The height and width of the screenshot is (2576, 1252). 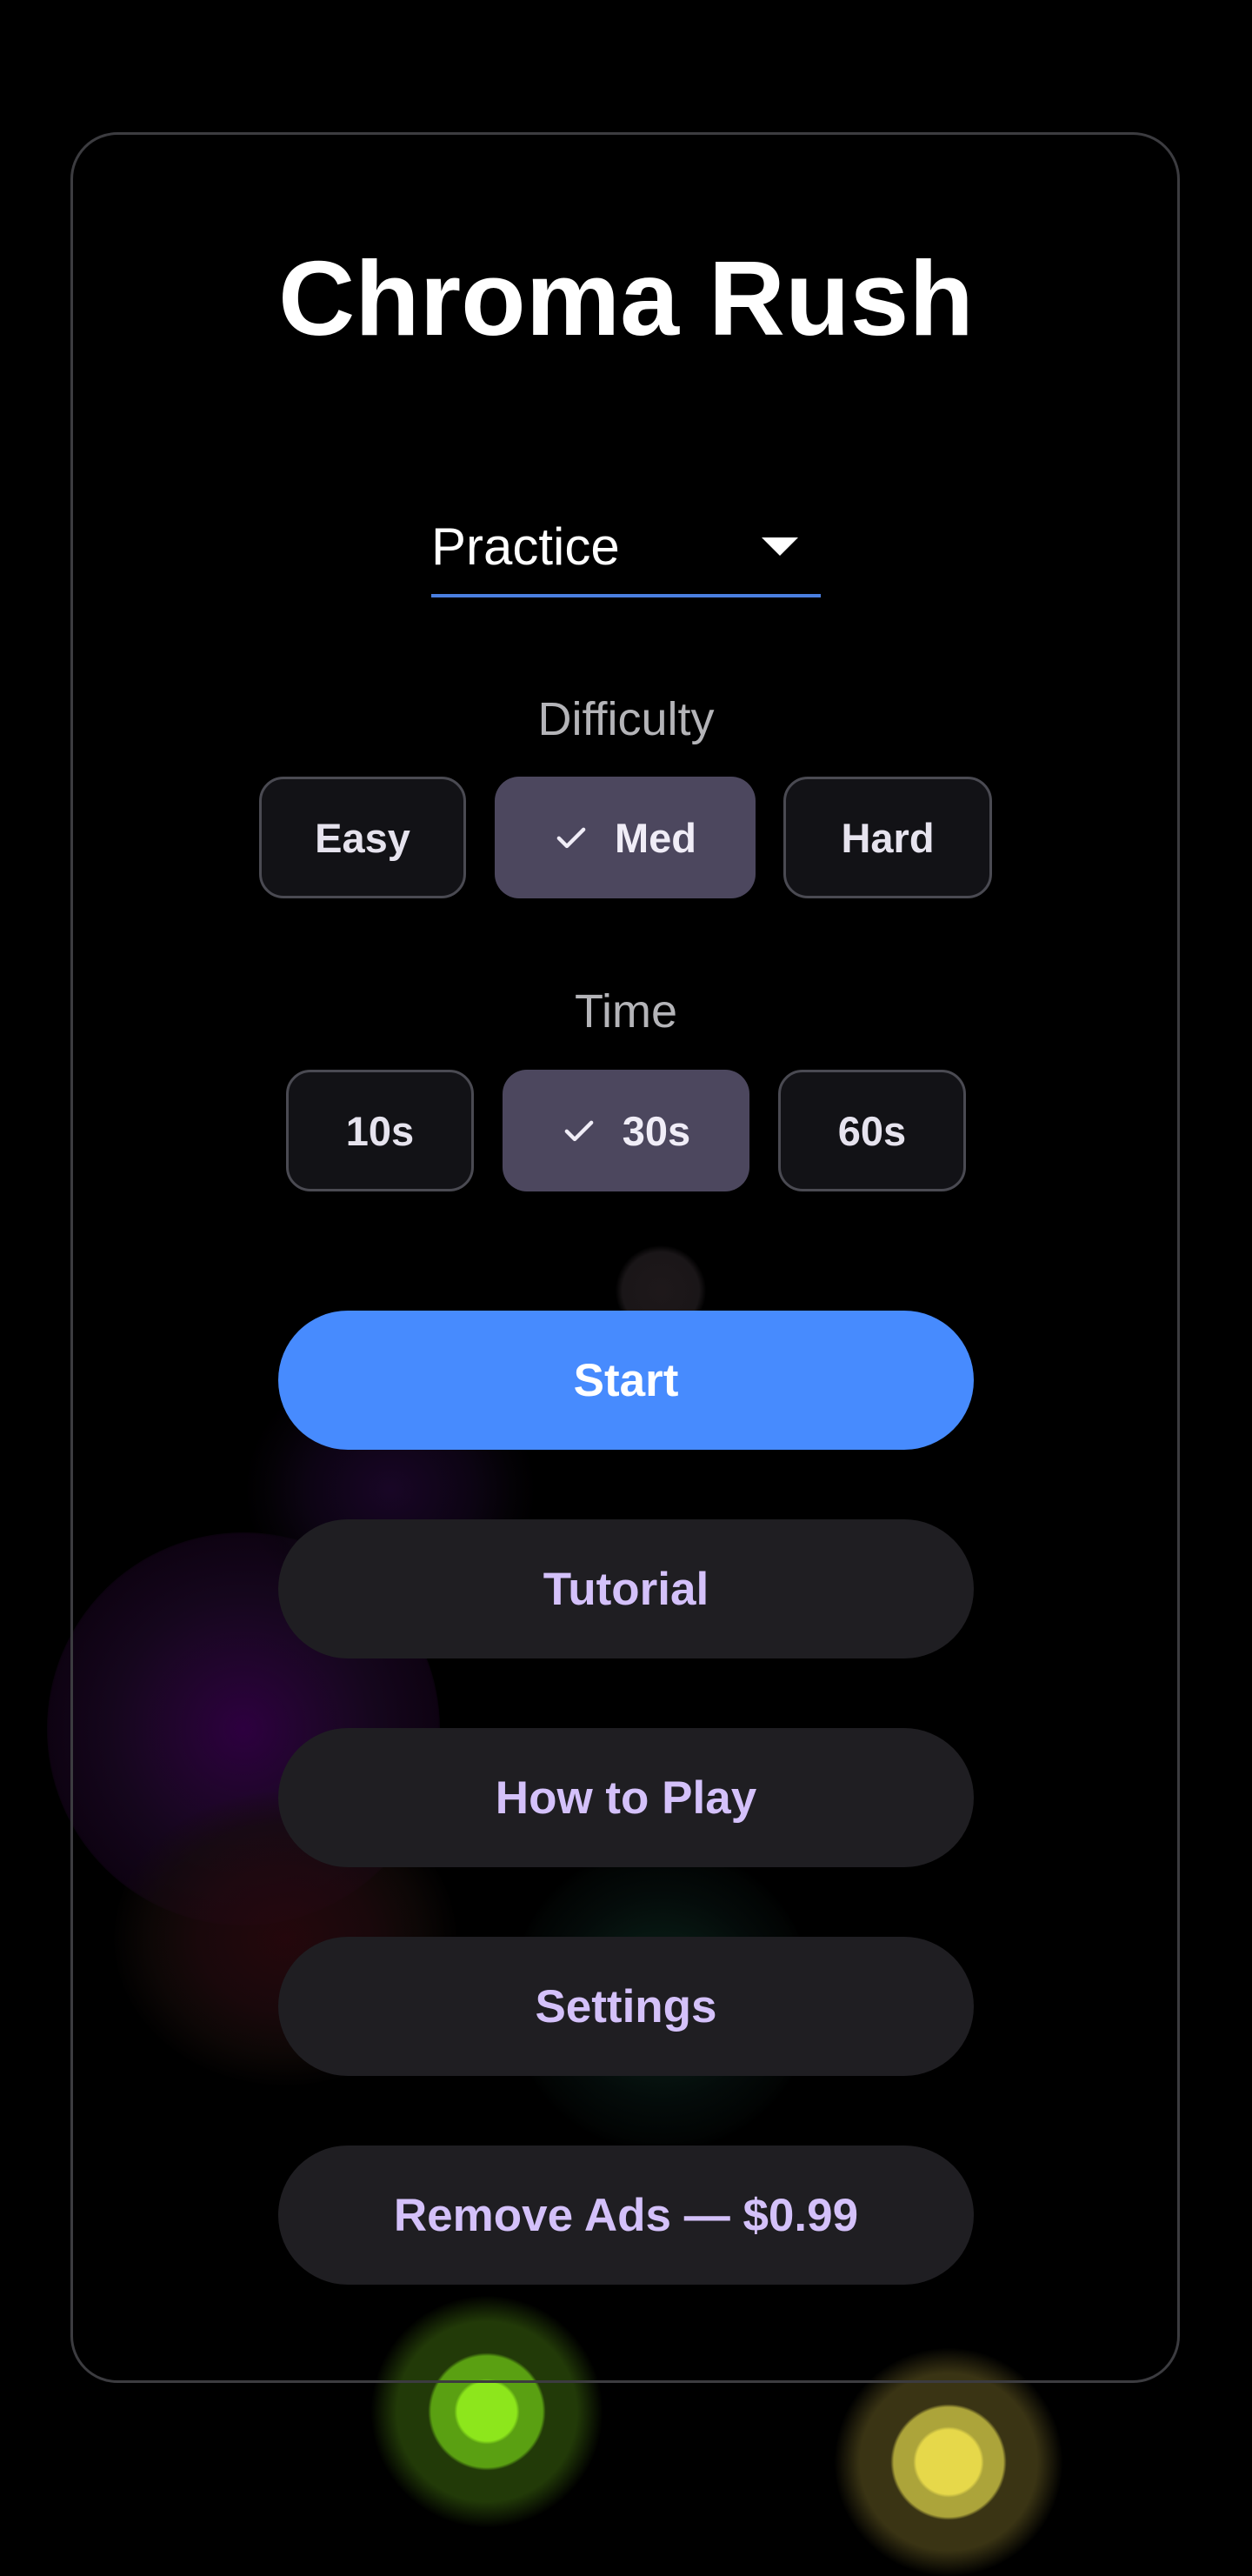 I want to click on time-label: Time, so click(x=626, y=1011).